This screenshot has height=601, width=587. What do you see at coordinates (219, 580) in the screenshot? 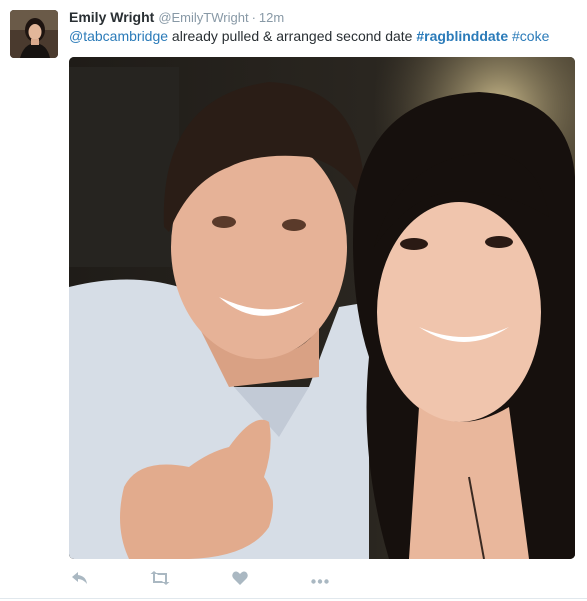
I see `tweet-actions` at bounding box center [219, 580].